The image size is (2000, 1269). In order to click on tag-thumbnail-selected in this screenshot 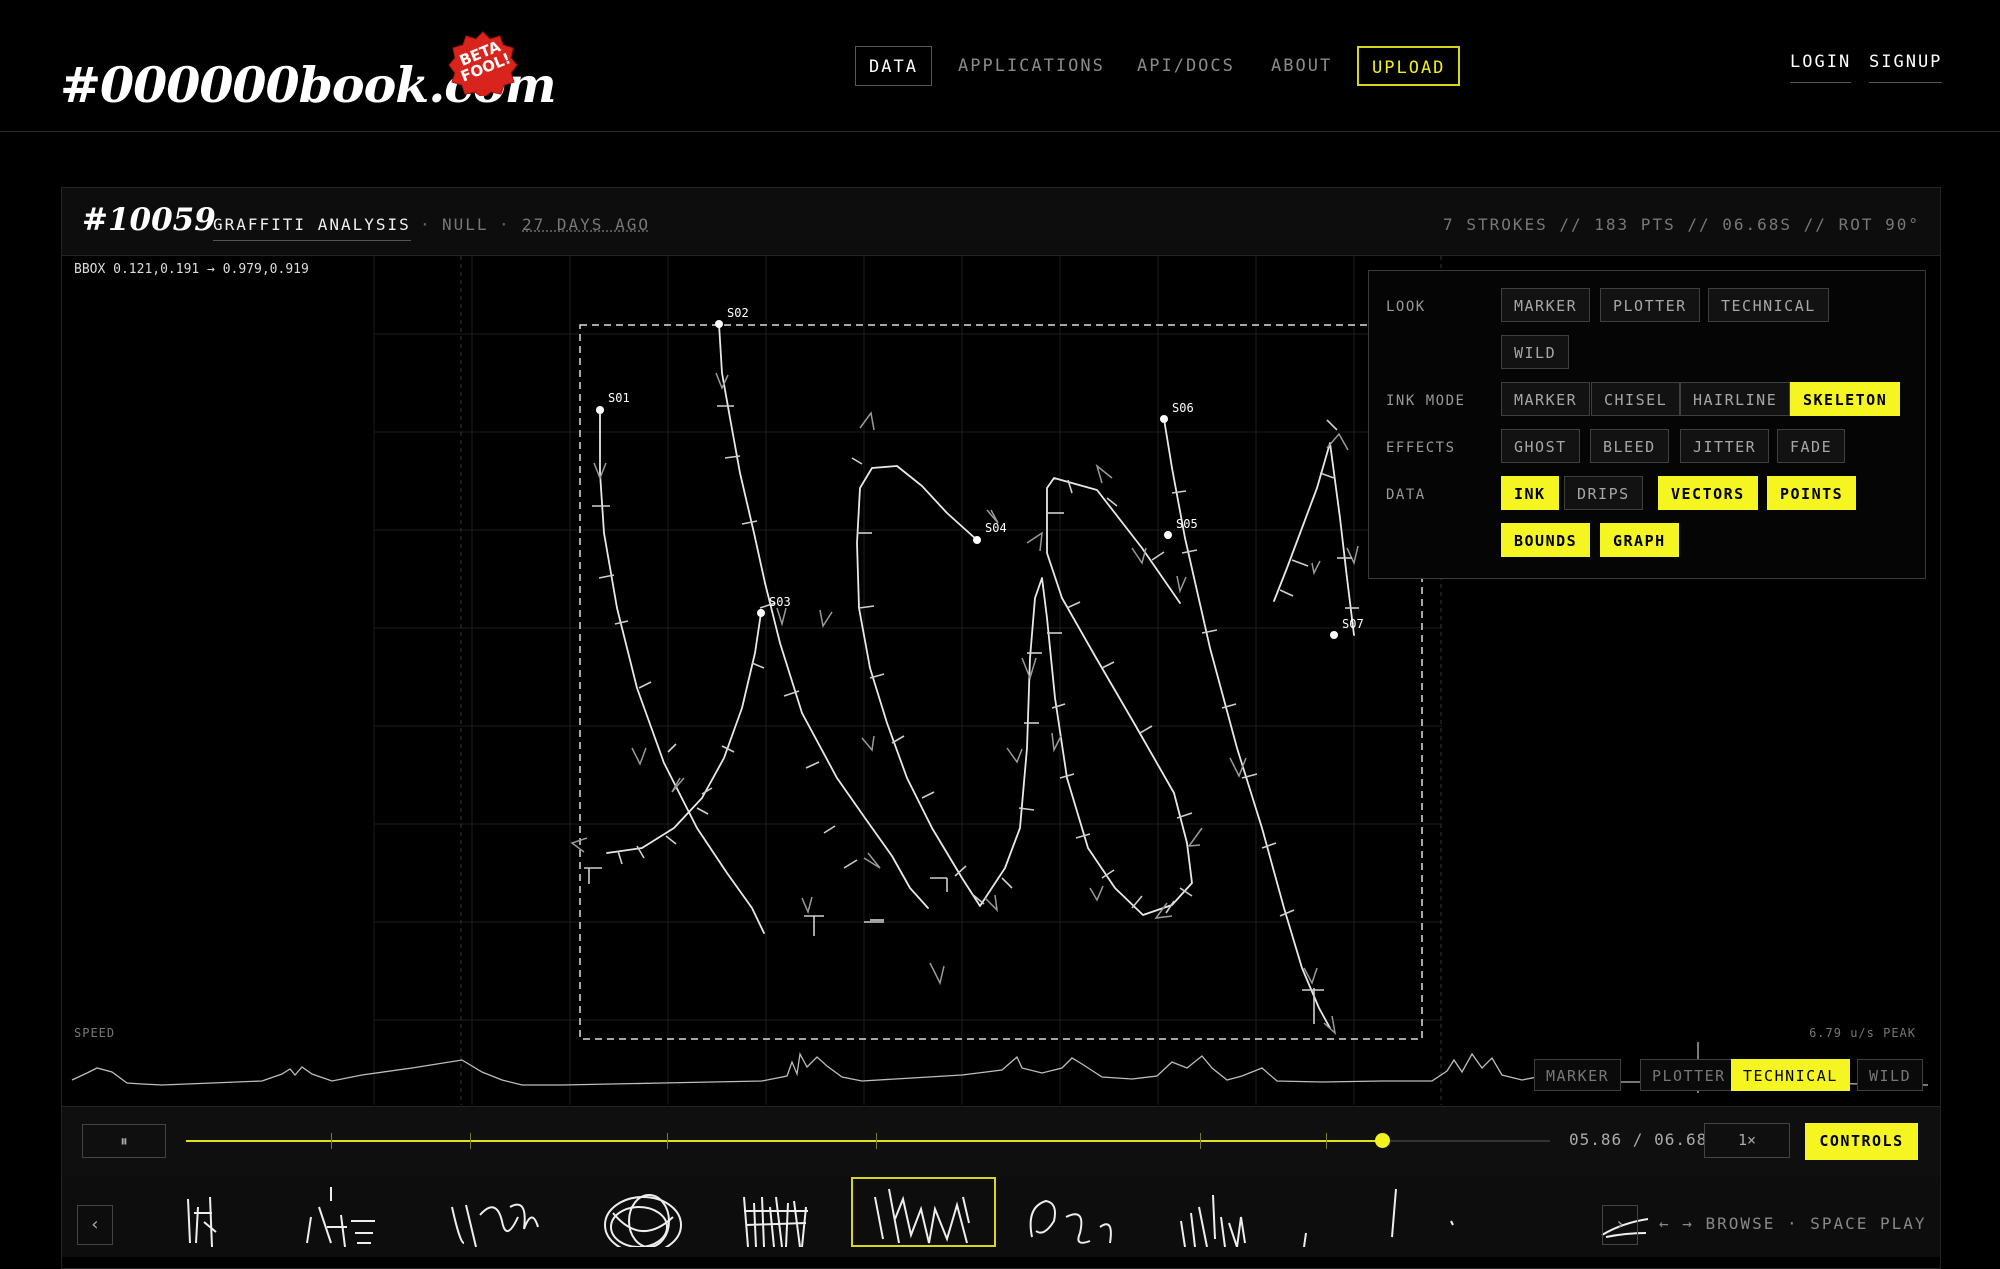, I will do `click(923, 1212)`.